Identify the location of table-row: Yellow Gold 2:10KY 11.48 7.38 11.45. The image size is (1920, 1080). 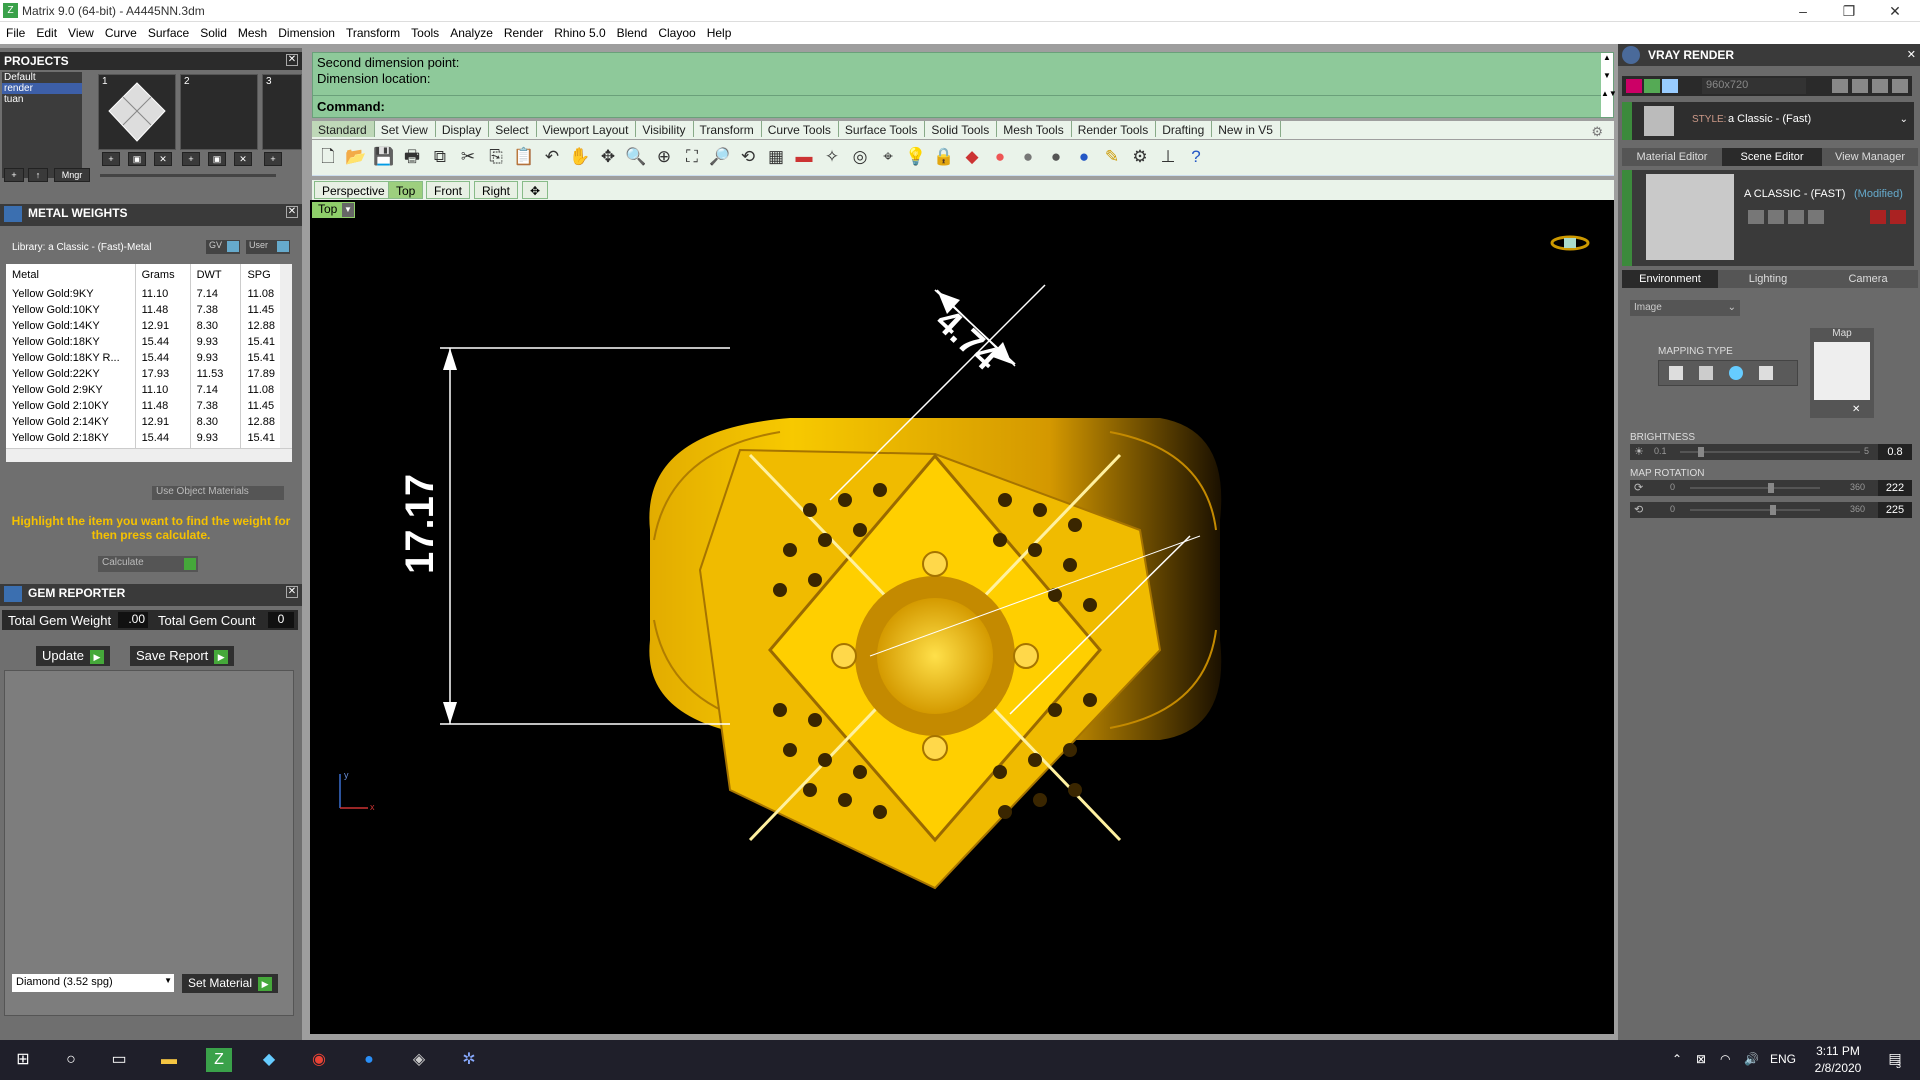
(144, 406).